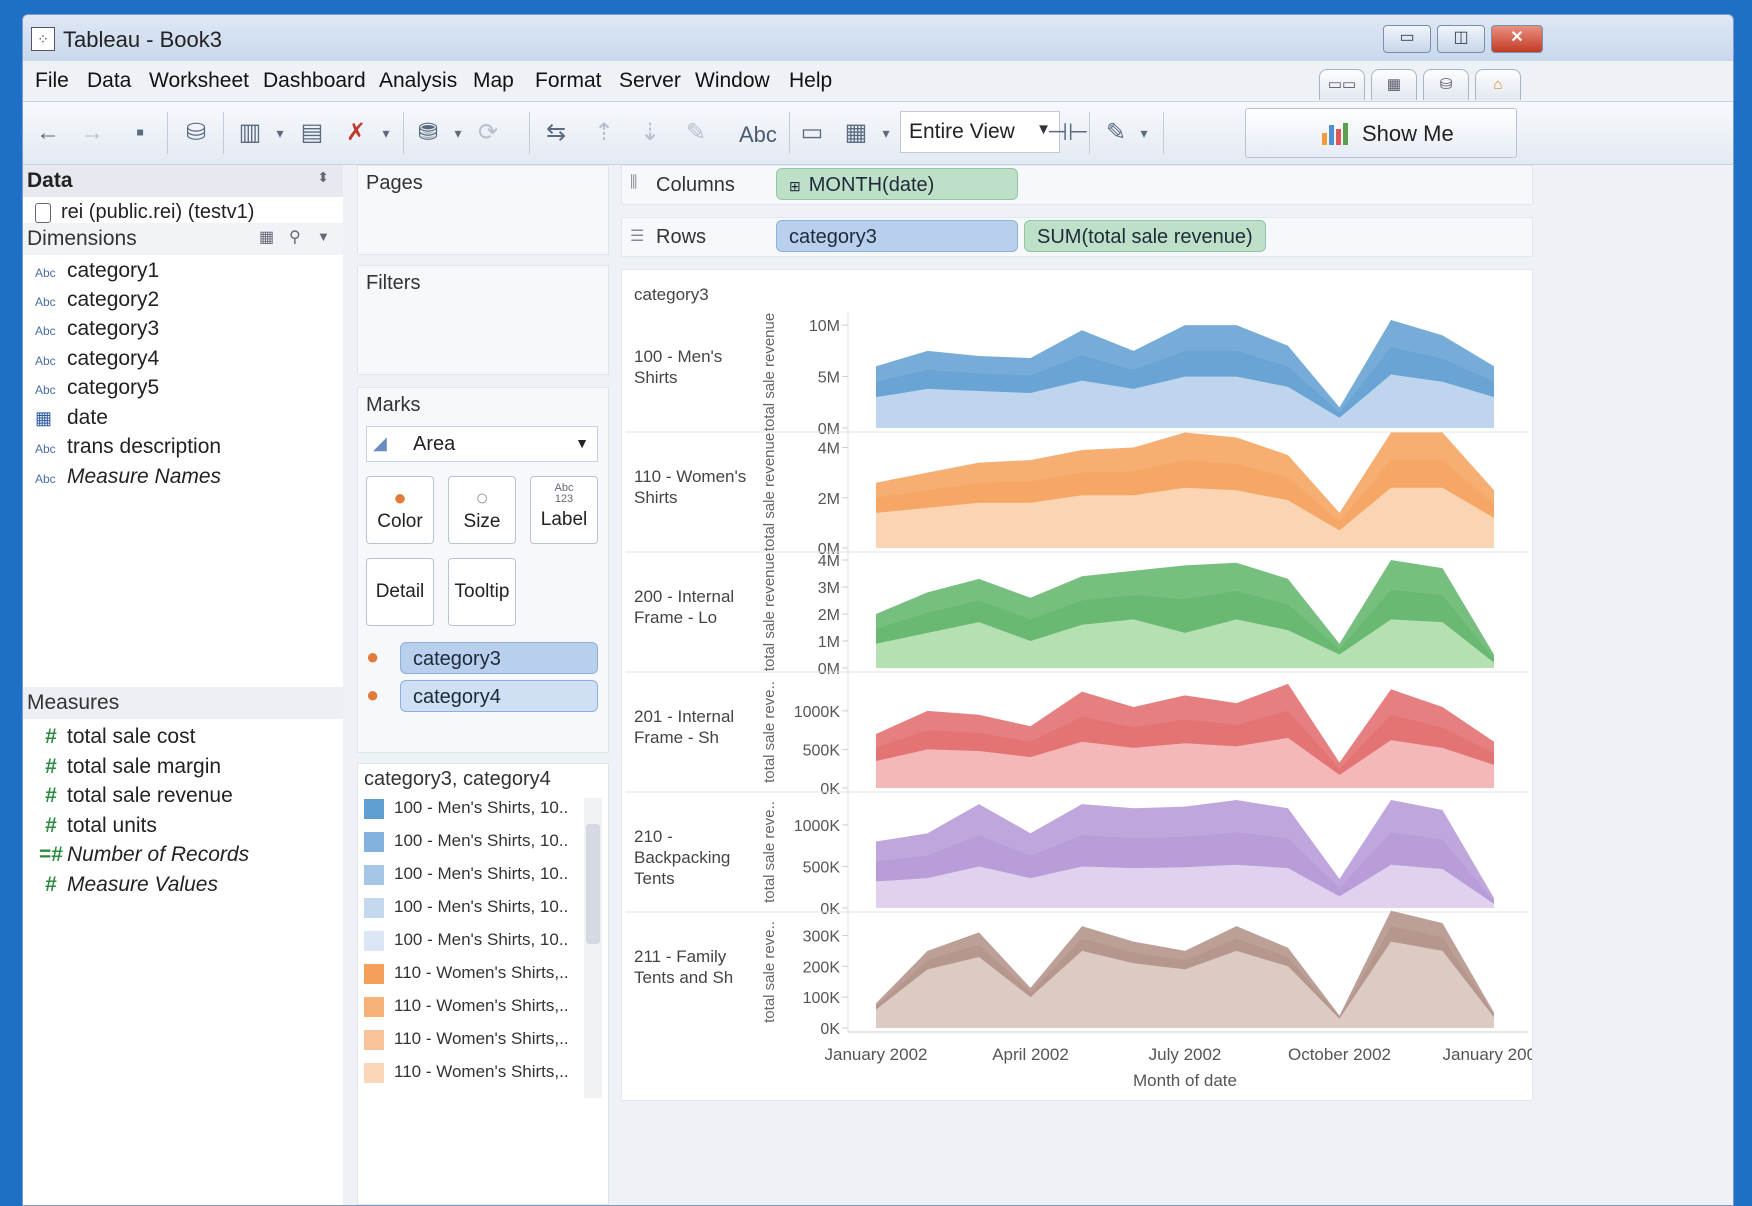 The image size is (1752, 1206). I want to click on presentation-mode-icon: ▭, so click(812, 133).